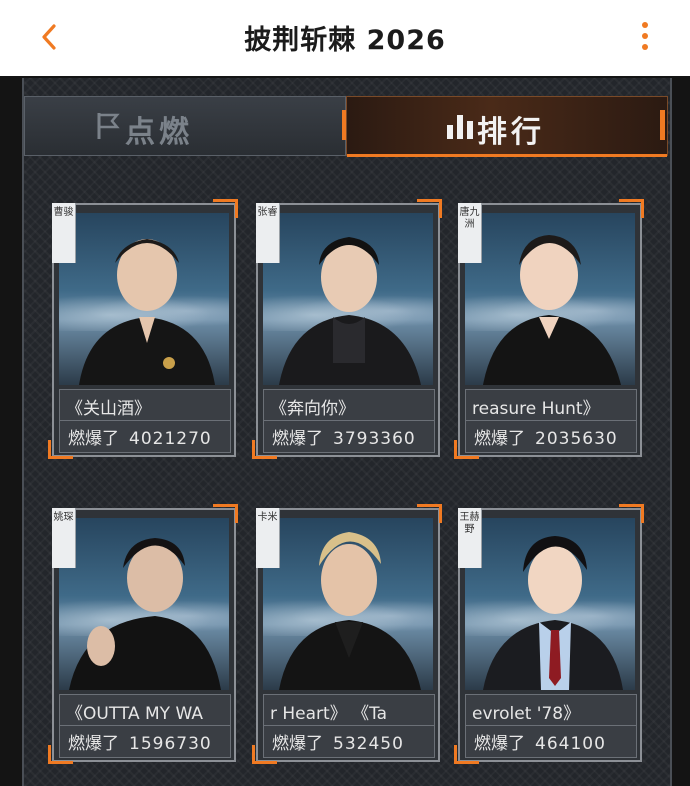 The width and height of the screenshot is (690, 786). What do you see at coordinates (540, 744) in the screenshot?
I see `fire-count: 燃爆了 464100` at bounding box center [540, 744].